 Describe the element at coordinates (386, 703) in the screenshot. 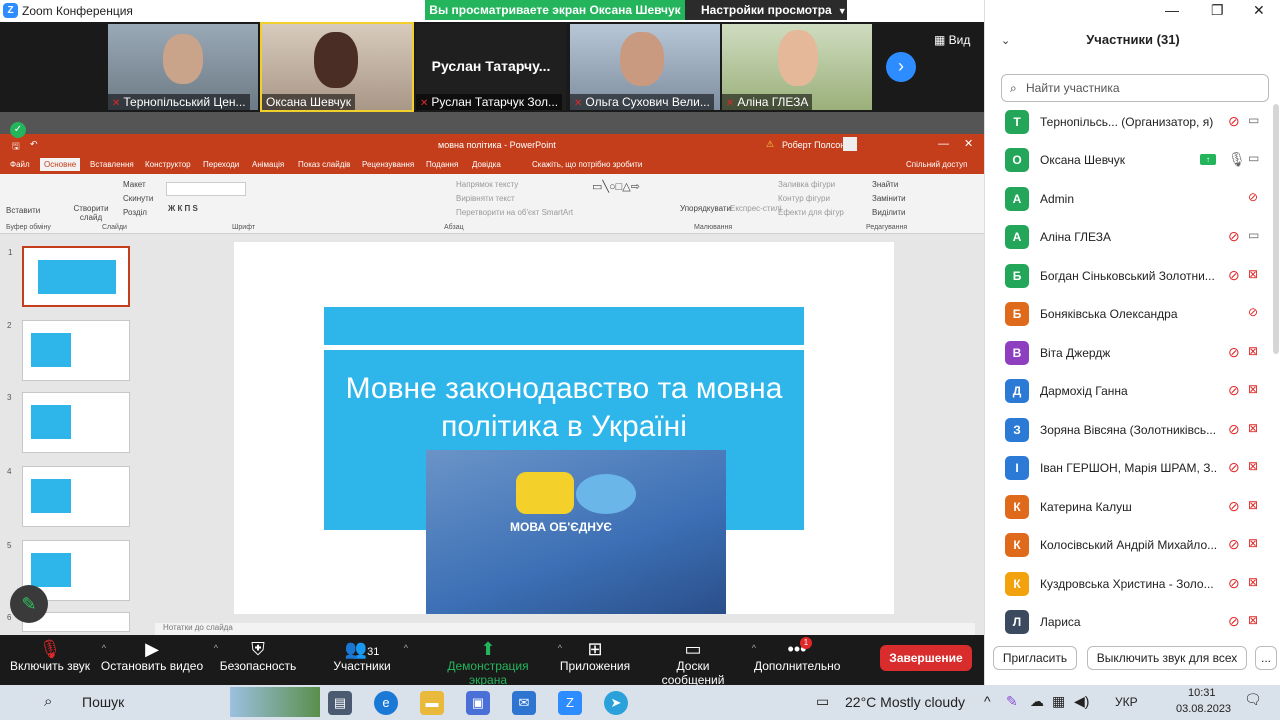

I see `edge-browser-icon: e` at that location.